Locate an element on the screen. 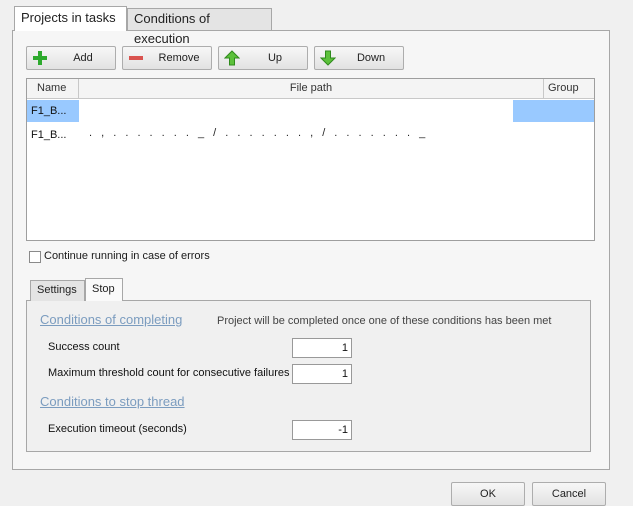  tab-settings: Settings is located at coordinates (57, 290).